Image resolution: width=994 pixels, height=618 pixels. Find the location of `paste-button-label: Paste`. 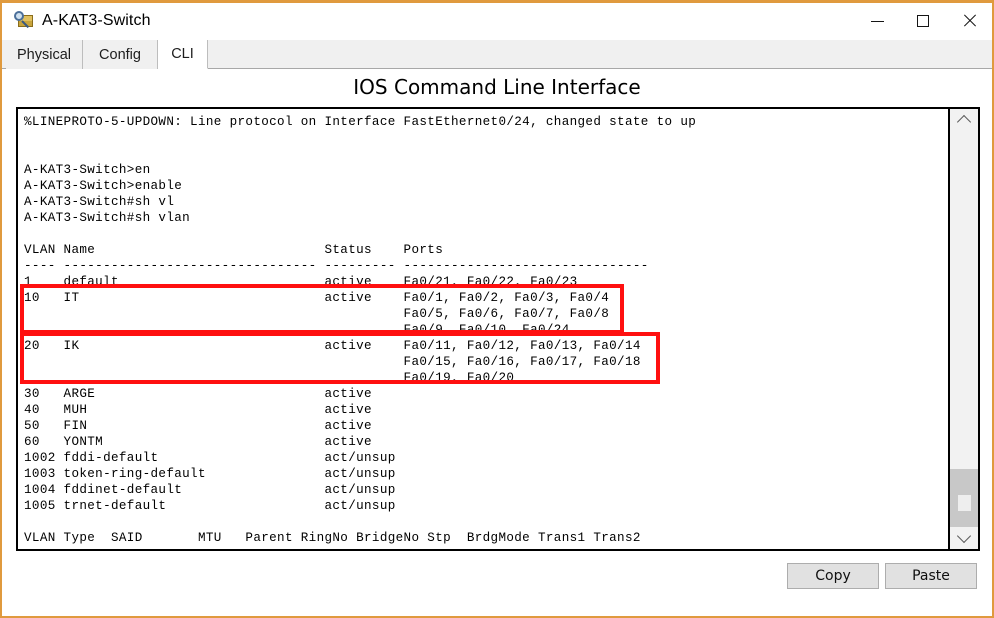

paste-button-label: Paste is located at coordinates (931, 576).